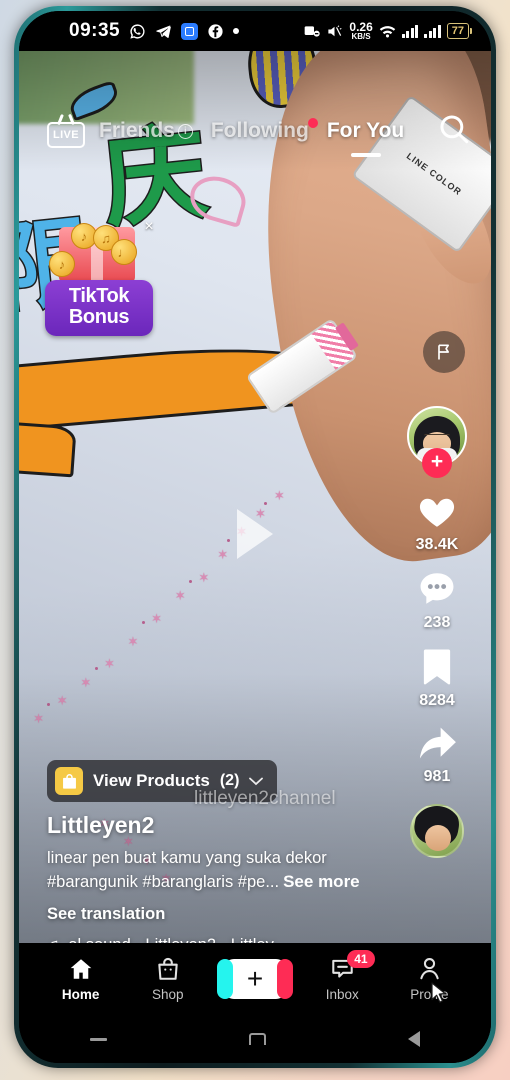 This screenshot has height=1080, width=510. I want to click on tab-inbox: 41 Inbox, so click(342, 976).